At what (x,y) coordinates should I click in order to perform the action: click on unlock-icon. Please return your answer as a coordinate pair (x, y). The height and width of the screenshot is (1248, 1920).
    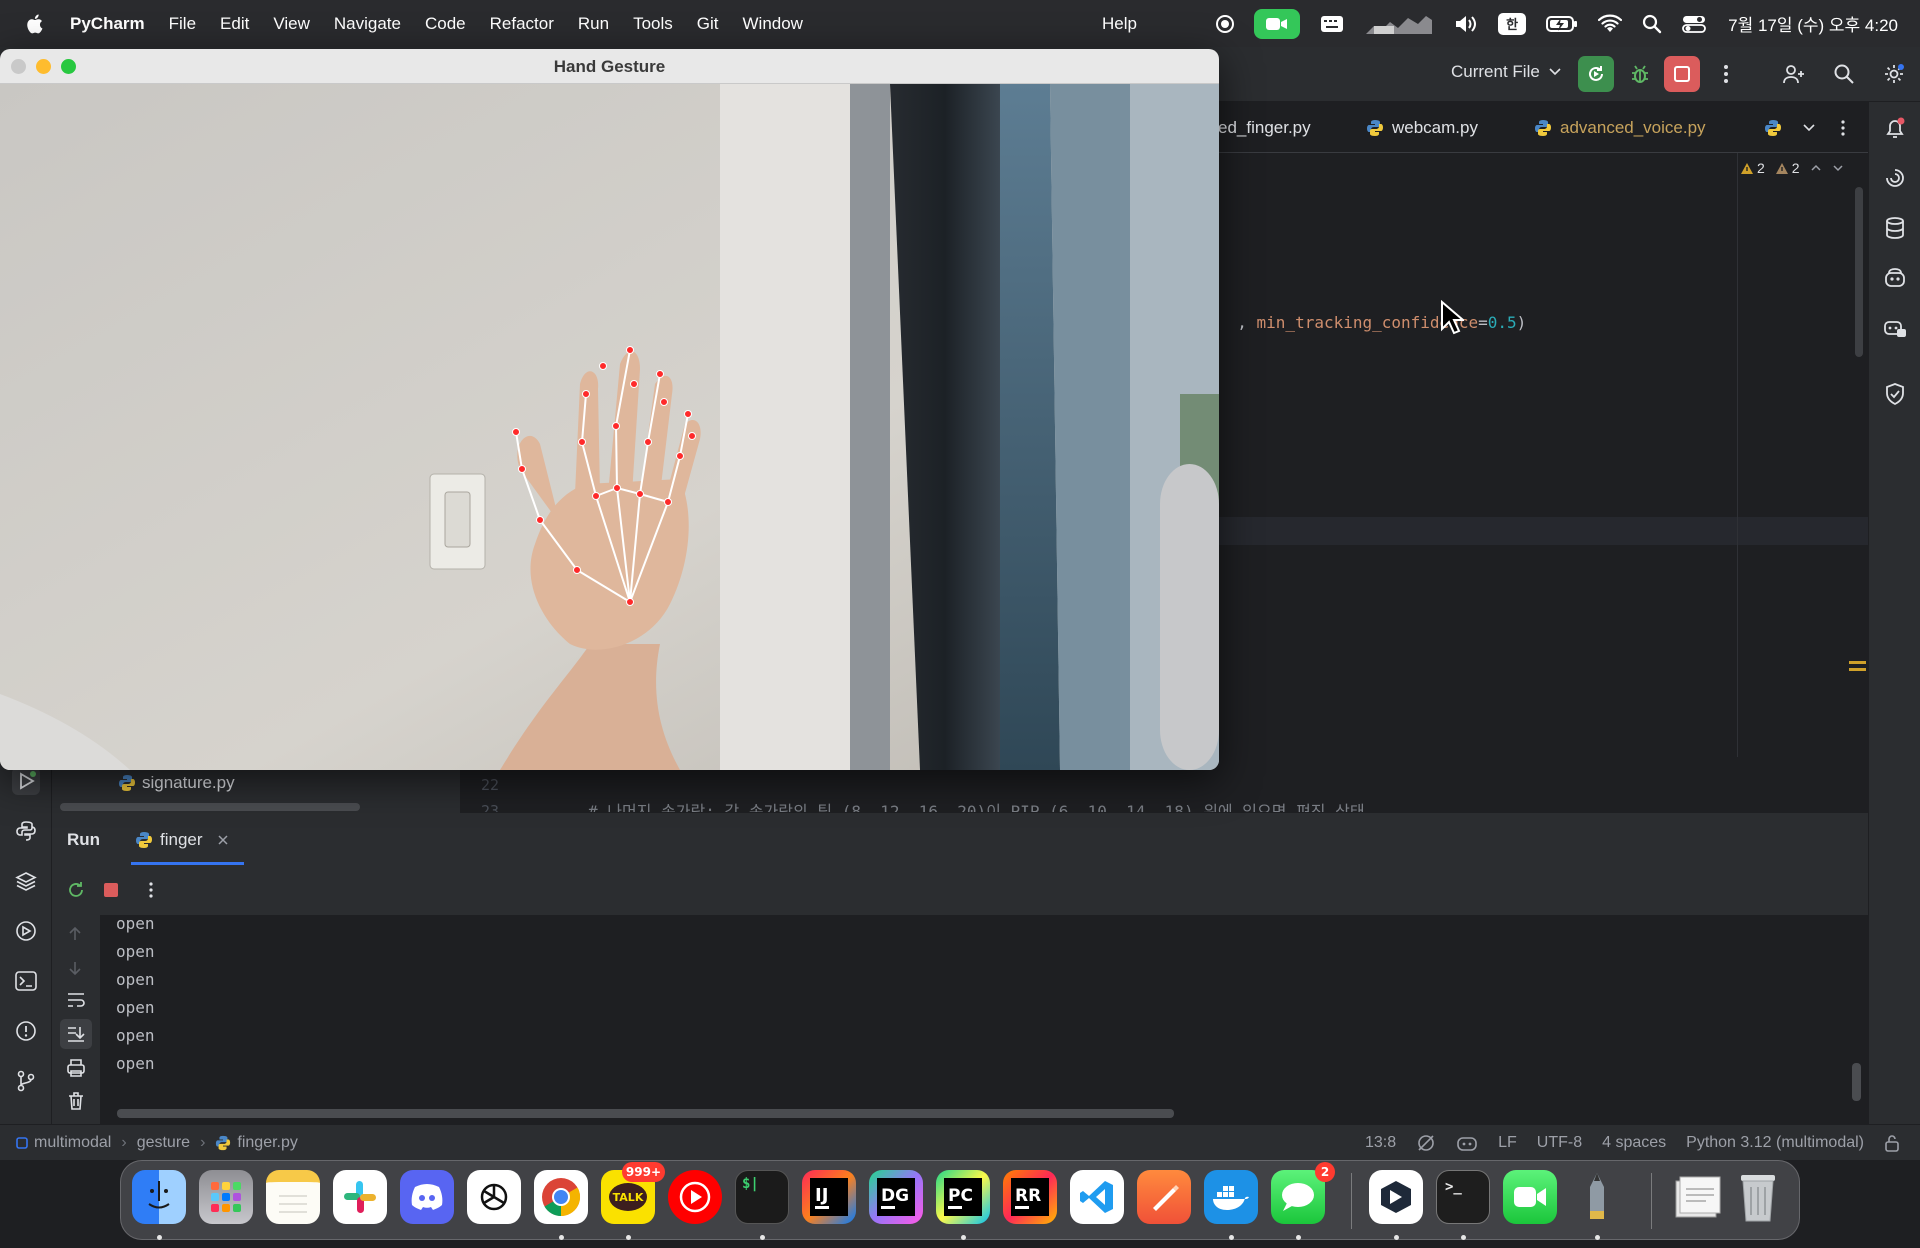
    Looking at the image, I should click on (1892, 1143).